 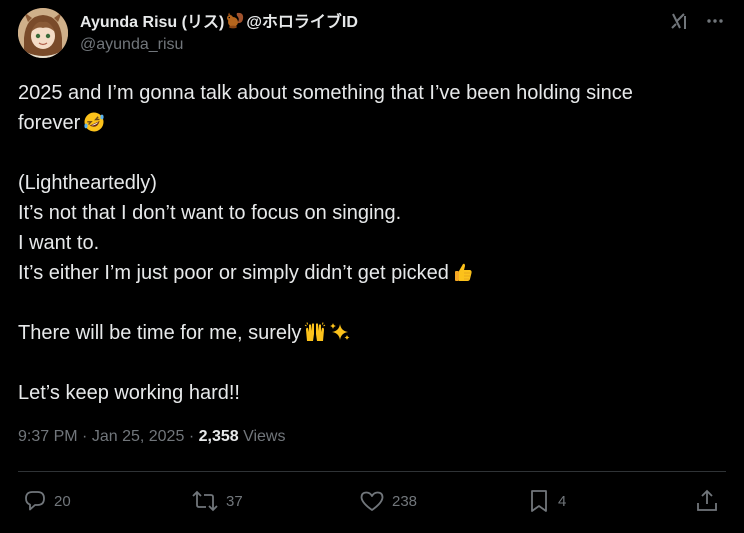 I want to click on bookmark-button: 4, so click(x=546, y=501).